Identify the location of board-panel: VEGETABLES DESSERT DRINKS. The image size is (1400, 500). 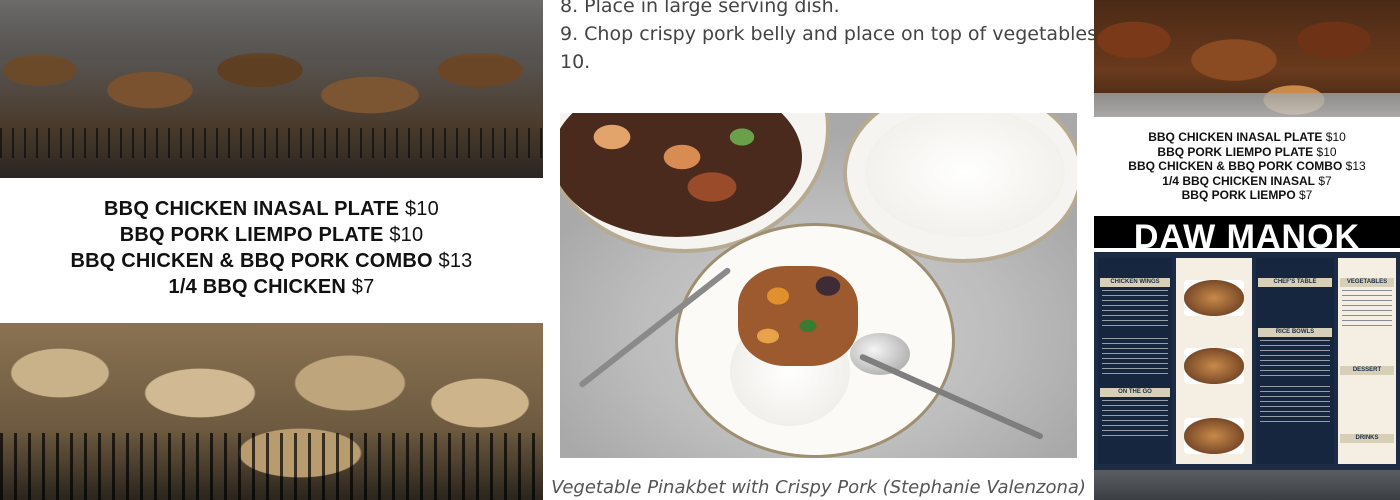
(1367, 361).